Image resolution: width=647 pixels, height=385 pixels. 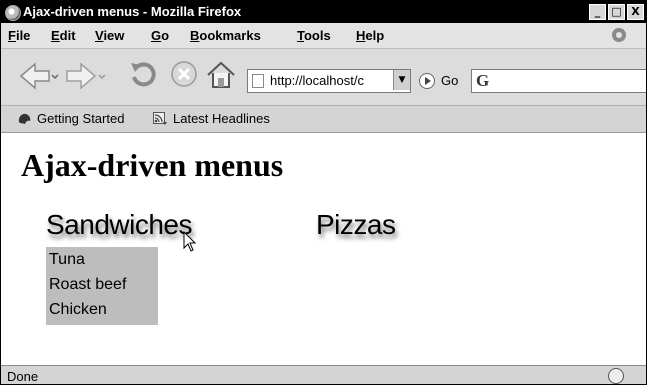 What do you see at coordinates (482, 81) in the screenshot?
I see `google-search-icon: G` at bounding box center [482, 81].